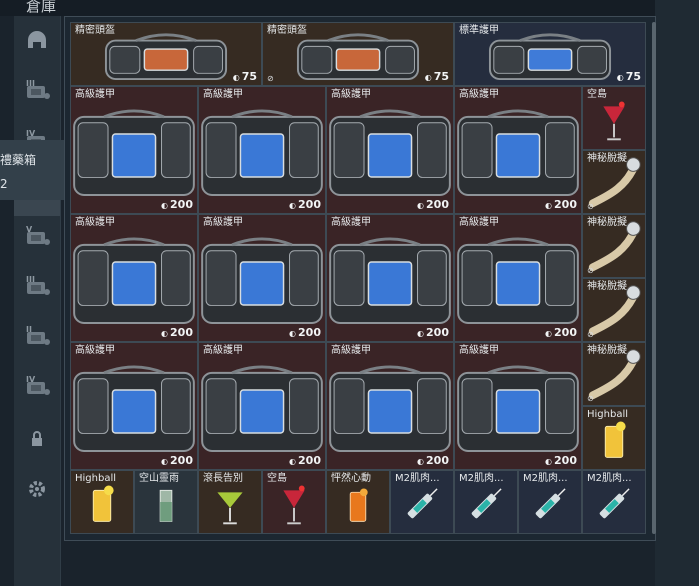 Image resolution: width=699 pixels, height=586 pixels. What do you see at coordinates (37, 239) in the screenshot?
I see `sidebar-tab-armor-lvl5: V` at bounding box center [37, 239].